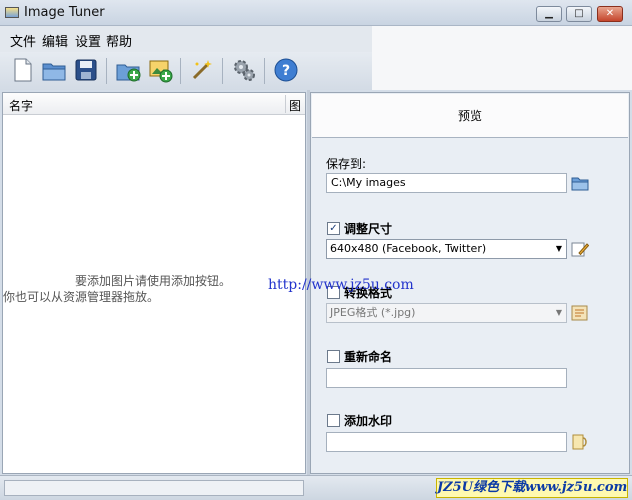 This screenshot has width=632, height=500. What do you see at coordinates (202, 70) in the screenshot?
I see `magic-wand-icon` at bounding box center [202, 70].